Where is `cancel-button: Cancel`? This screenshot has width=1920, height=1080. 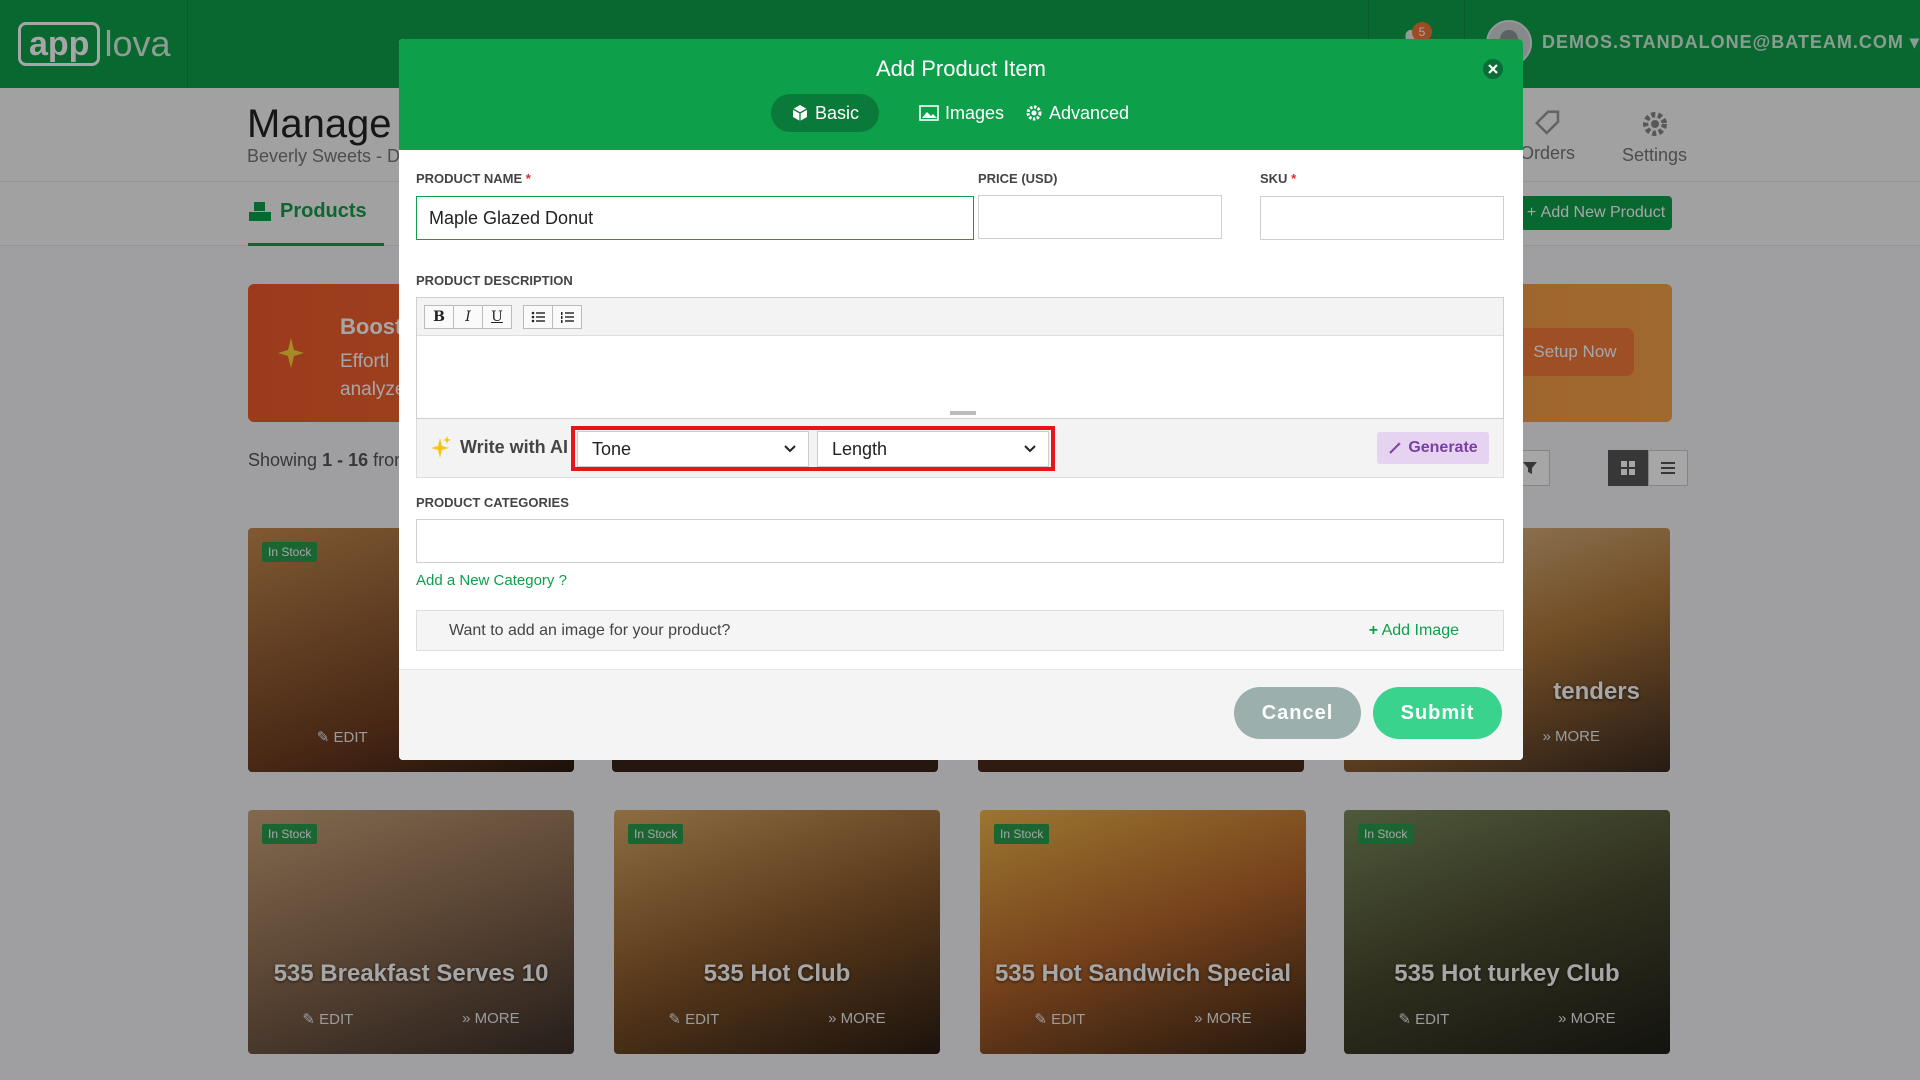
cancel-button: Cancel is located at coordinates (1297, 713).